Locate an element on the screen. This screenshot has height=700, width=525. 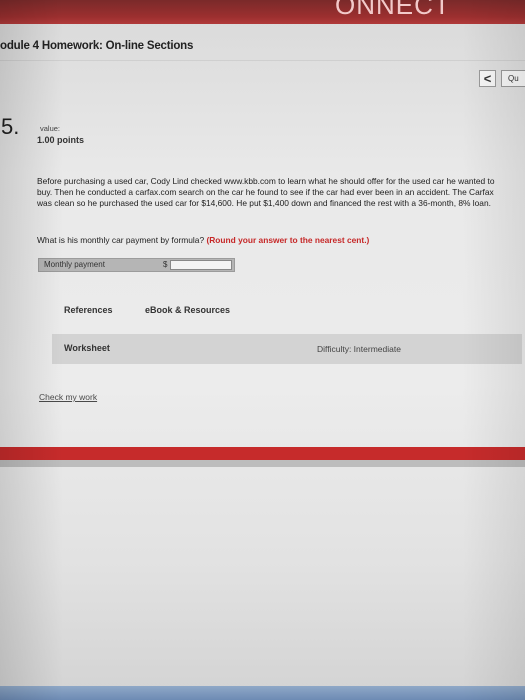
page-title: odule 4 Homework: On-line Sections is located at coordinates (97, 46).